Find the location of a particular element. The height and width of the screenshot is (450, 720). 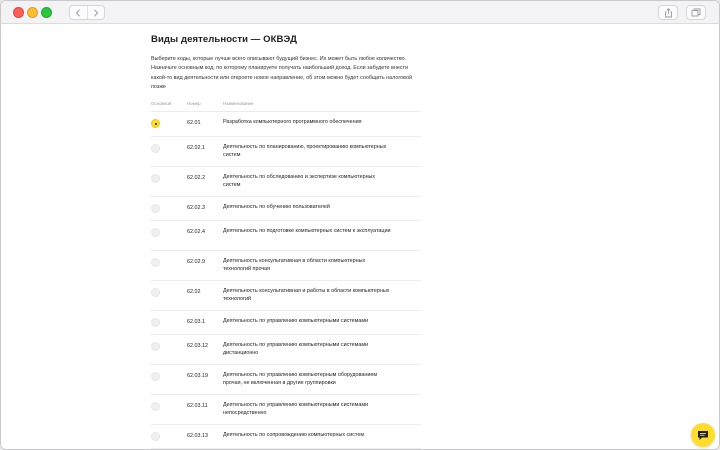

navigation-buttons is located at coordinates (87, 12).